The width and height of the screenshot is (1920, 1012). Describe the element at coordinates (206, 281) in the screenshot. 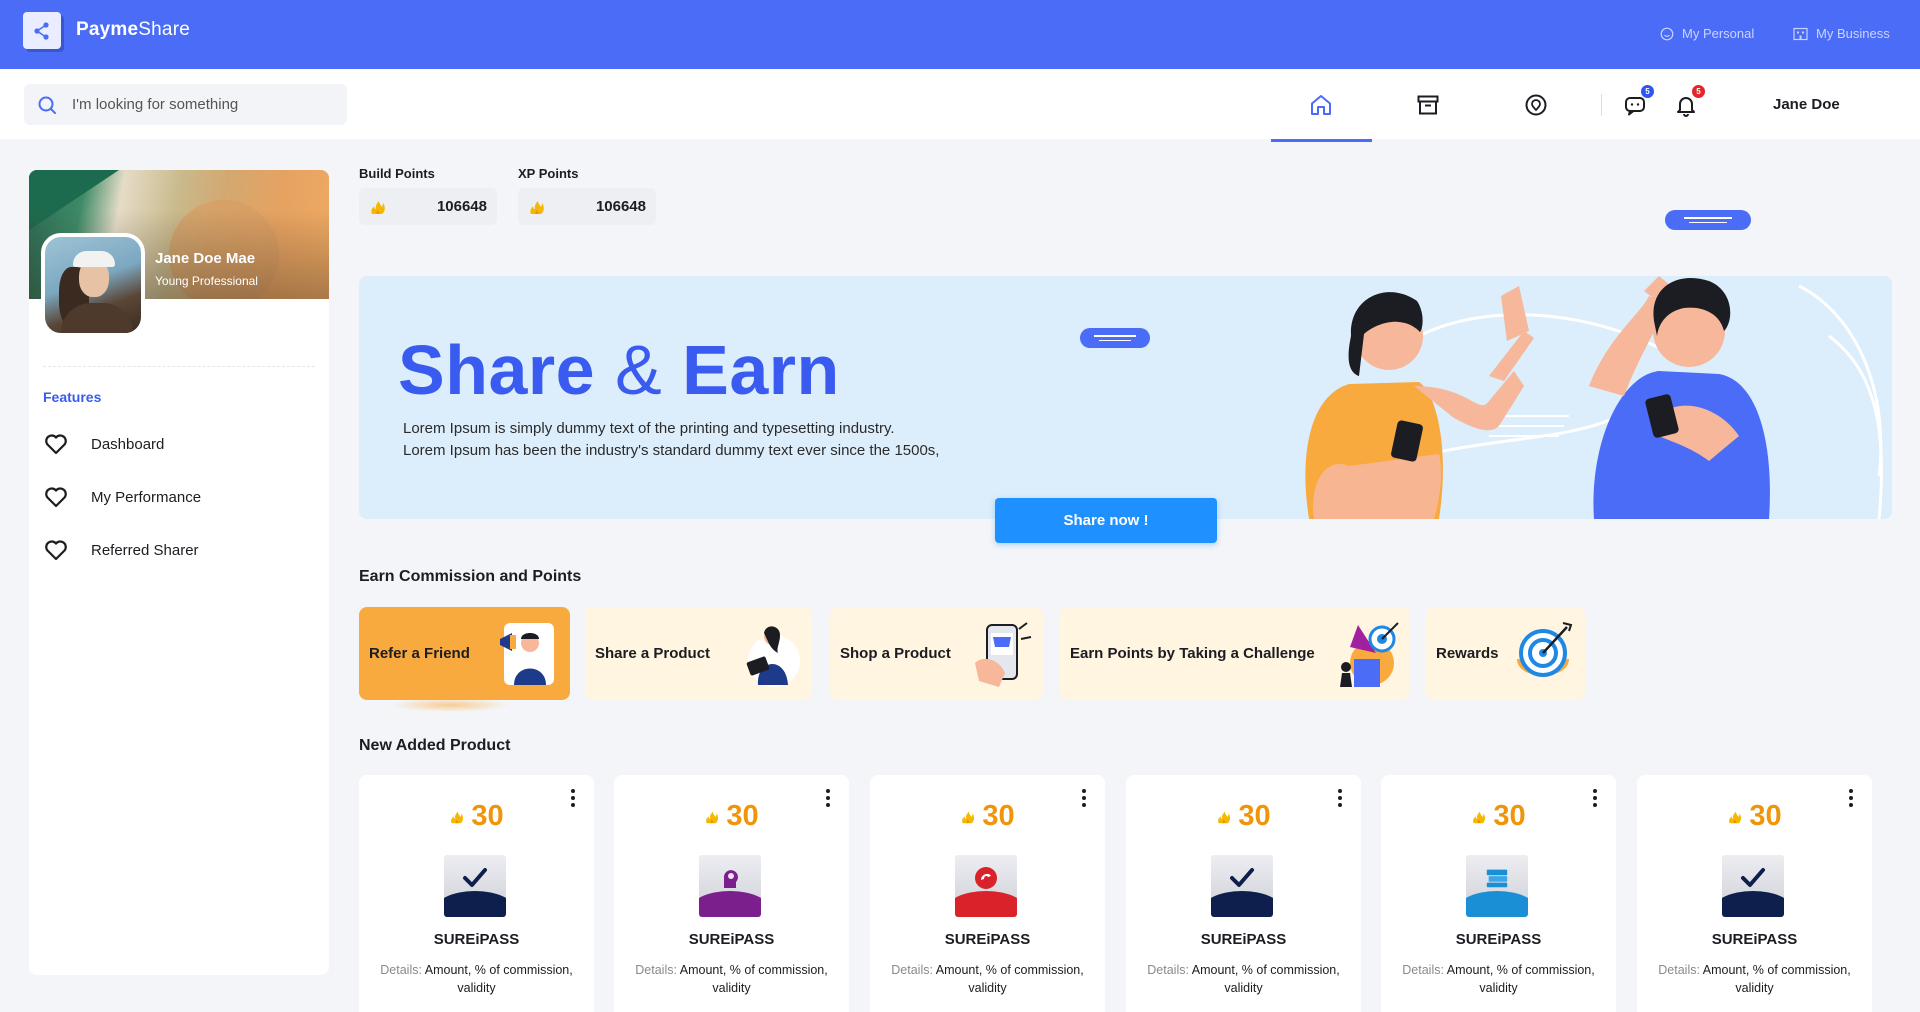

I see `profile-title: Young Professional` at that location.